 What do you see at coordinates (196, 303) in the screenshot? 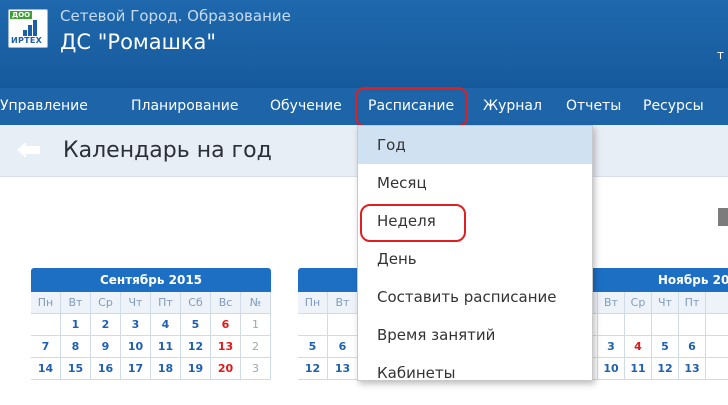
I see `weekday-header: Сб` at bounding box center [196, 303].